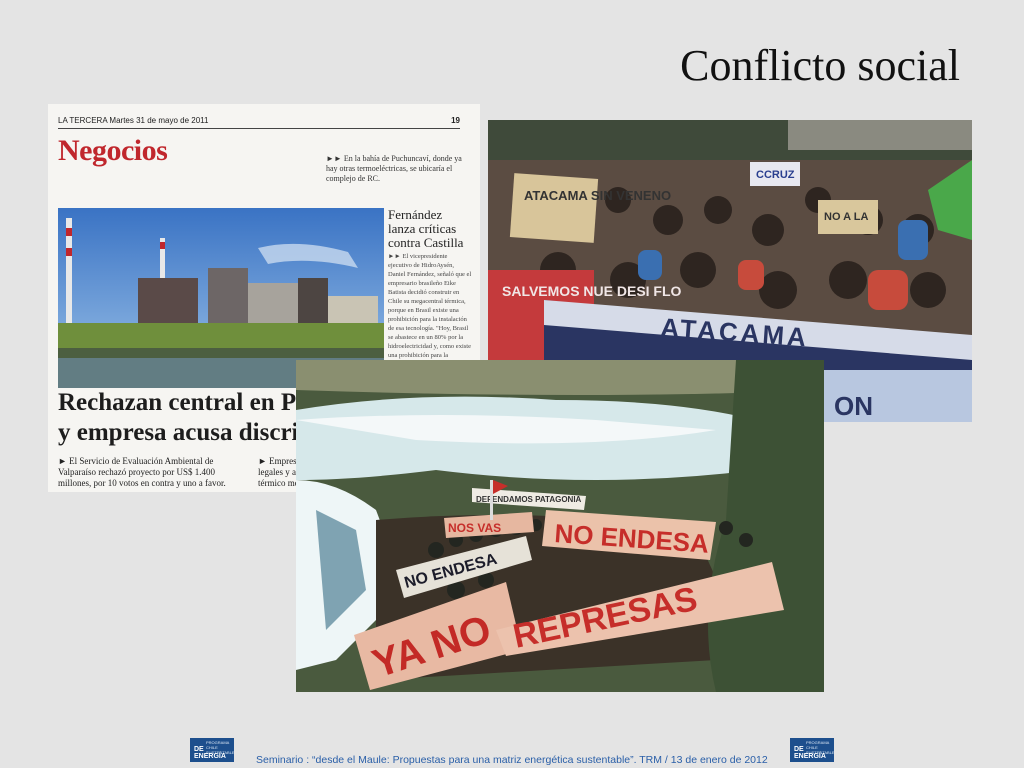  What do you see at coordinates (474, 528) in the screenshot?
I see `banner-nos-vas: NOS VAS` at bounding box center [474, 528].